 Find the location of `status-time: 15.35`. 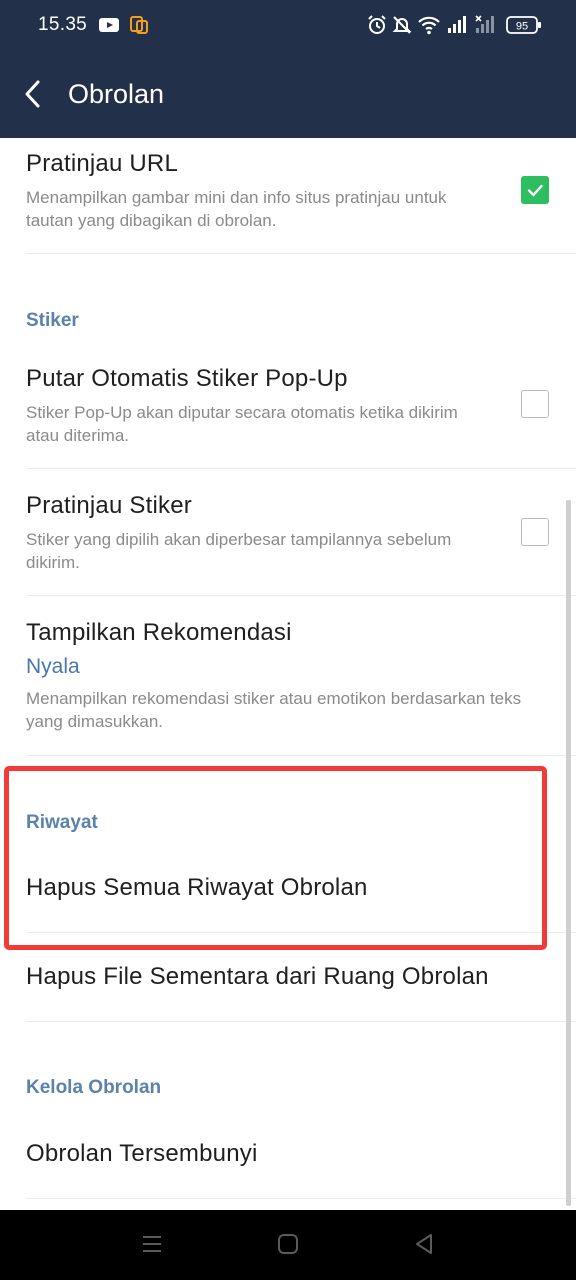

status-time: 15.35 is located at coordinates (63, 24).